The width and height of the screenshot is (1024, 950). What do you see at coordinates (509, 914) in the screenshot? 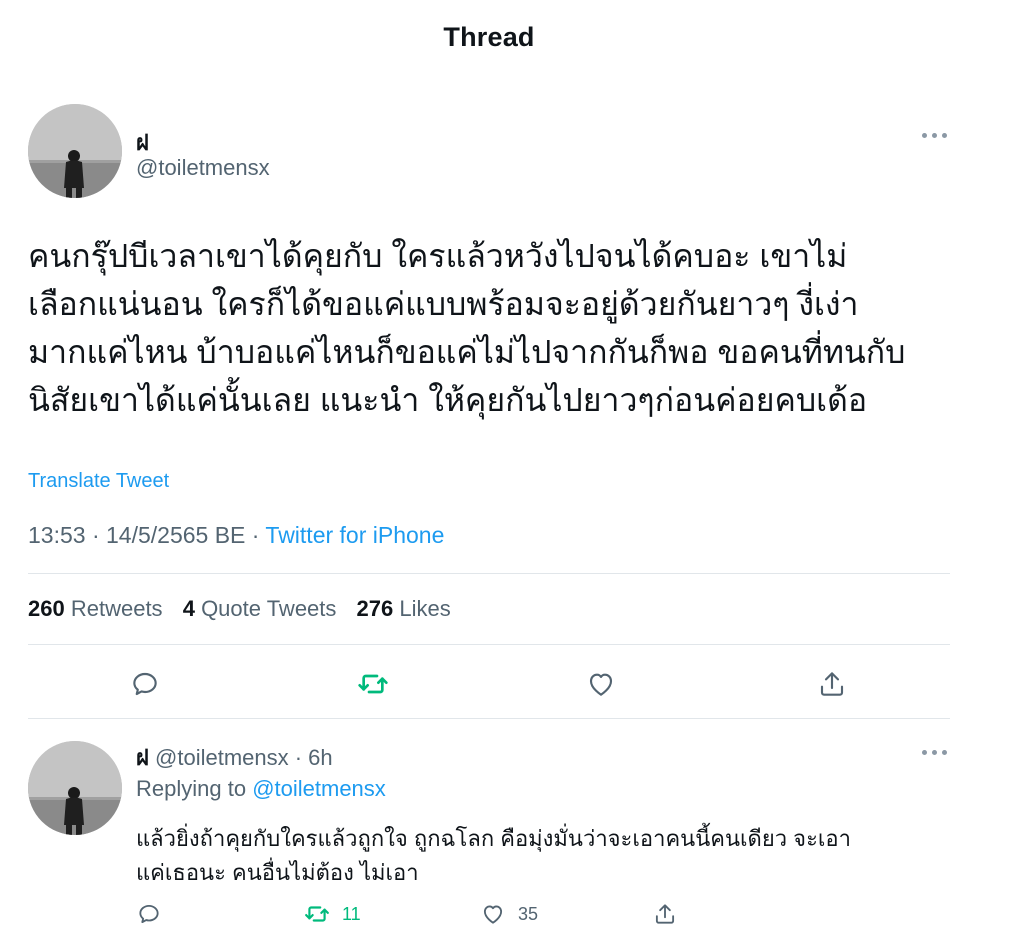
I see `reply-like-button: 35` at bounding box center [509, 914].